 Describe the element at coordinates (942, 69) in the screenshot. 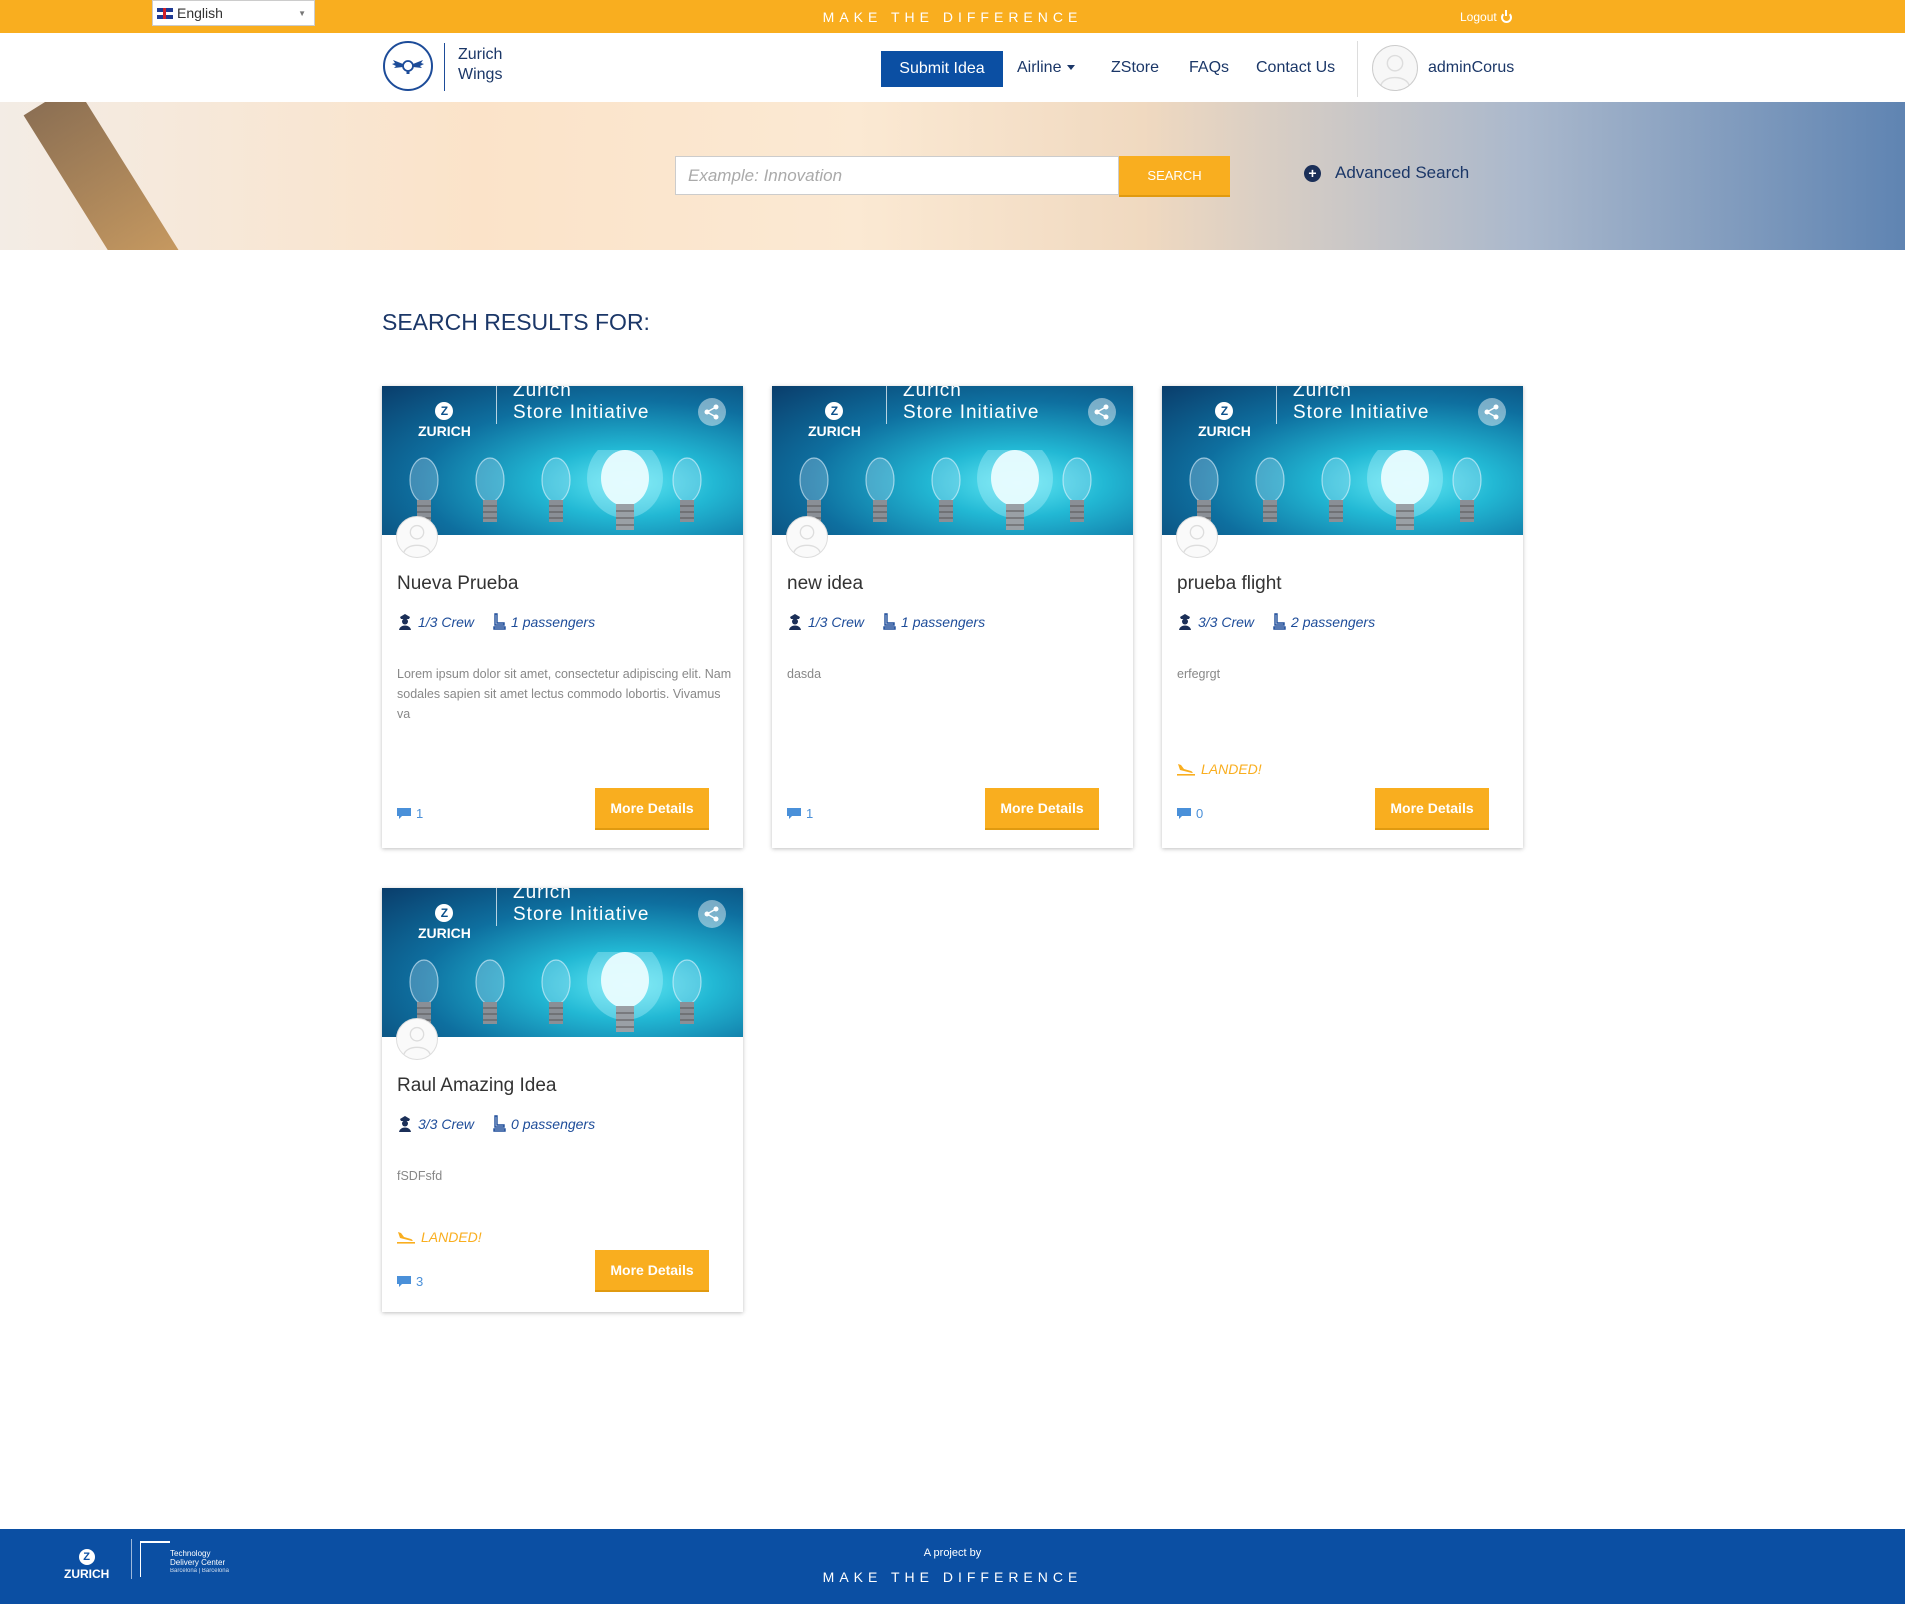

I see `submit-idea-button: Submit Idea` at that location.